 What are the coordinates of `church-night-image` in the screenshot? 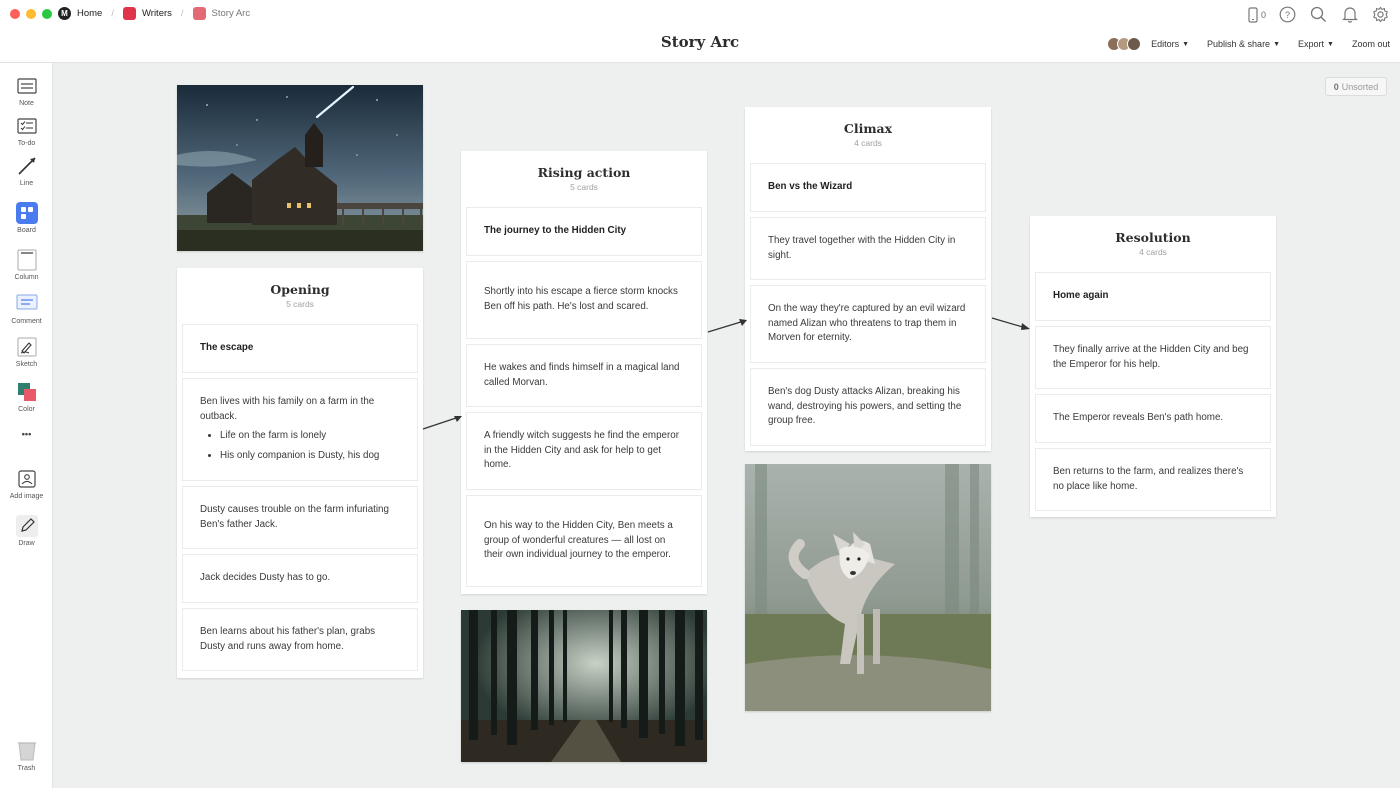 It's located at (300, 168).